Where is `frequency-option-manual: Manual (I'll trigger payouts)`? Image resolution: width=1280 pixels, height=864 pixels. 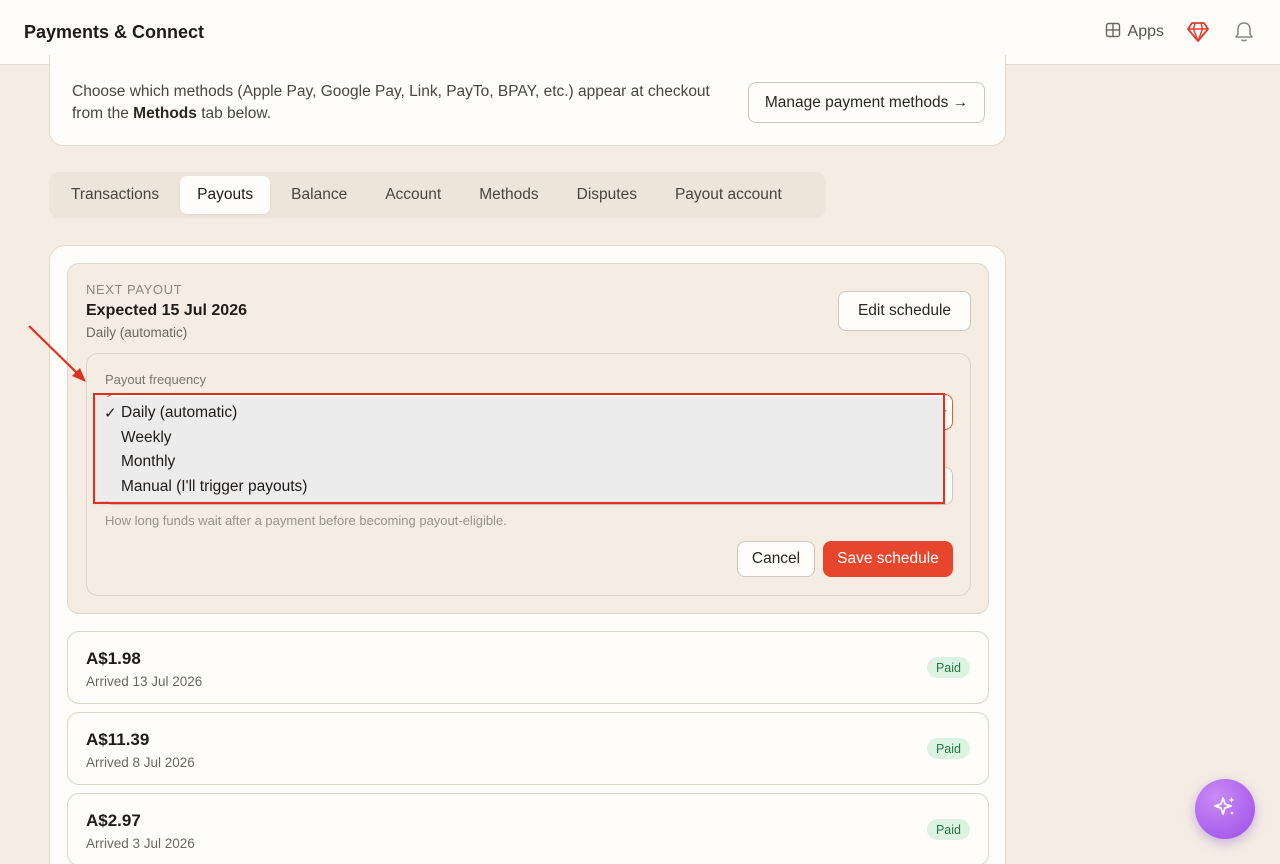
frequency-option-manual: Manual (I'll trigger payouts) is located at coordinates (520, 487).